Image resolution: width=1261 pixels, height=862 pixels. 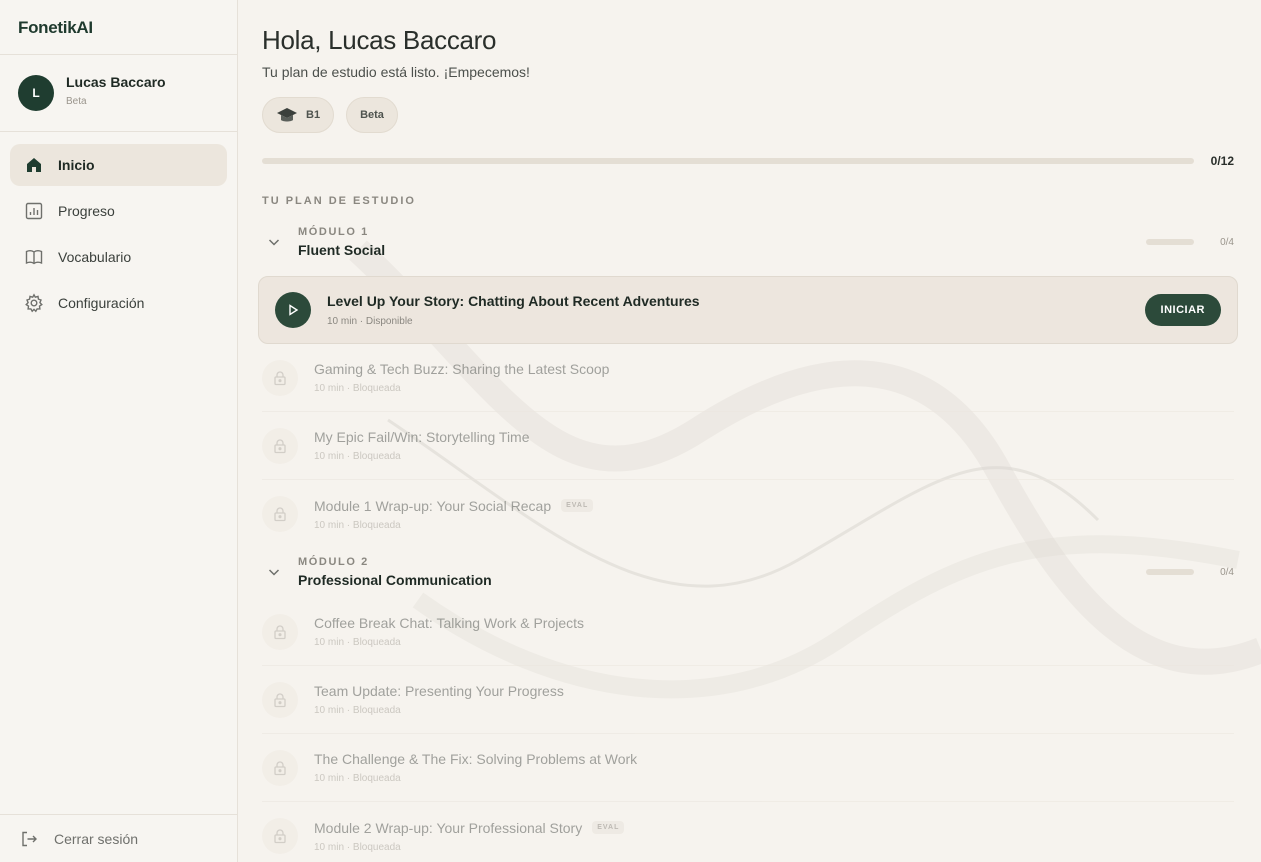 I want to click on module-titles: MÓDULO 1 Fluent Social, so click(x=722, y=242).